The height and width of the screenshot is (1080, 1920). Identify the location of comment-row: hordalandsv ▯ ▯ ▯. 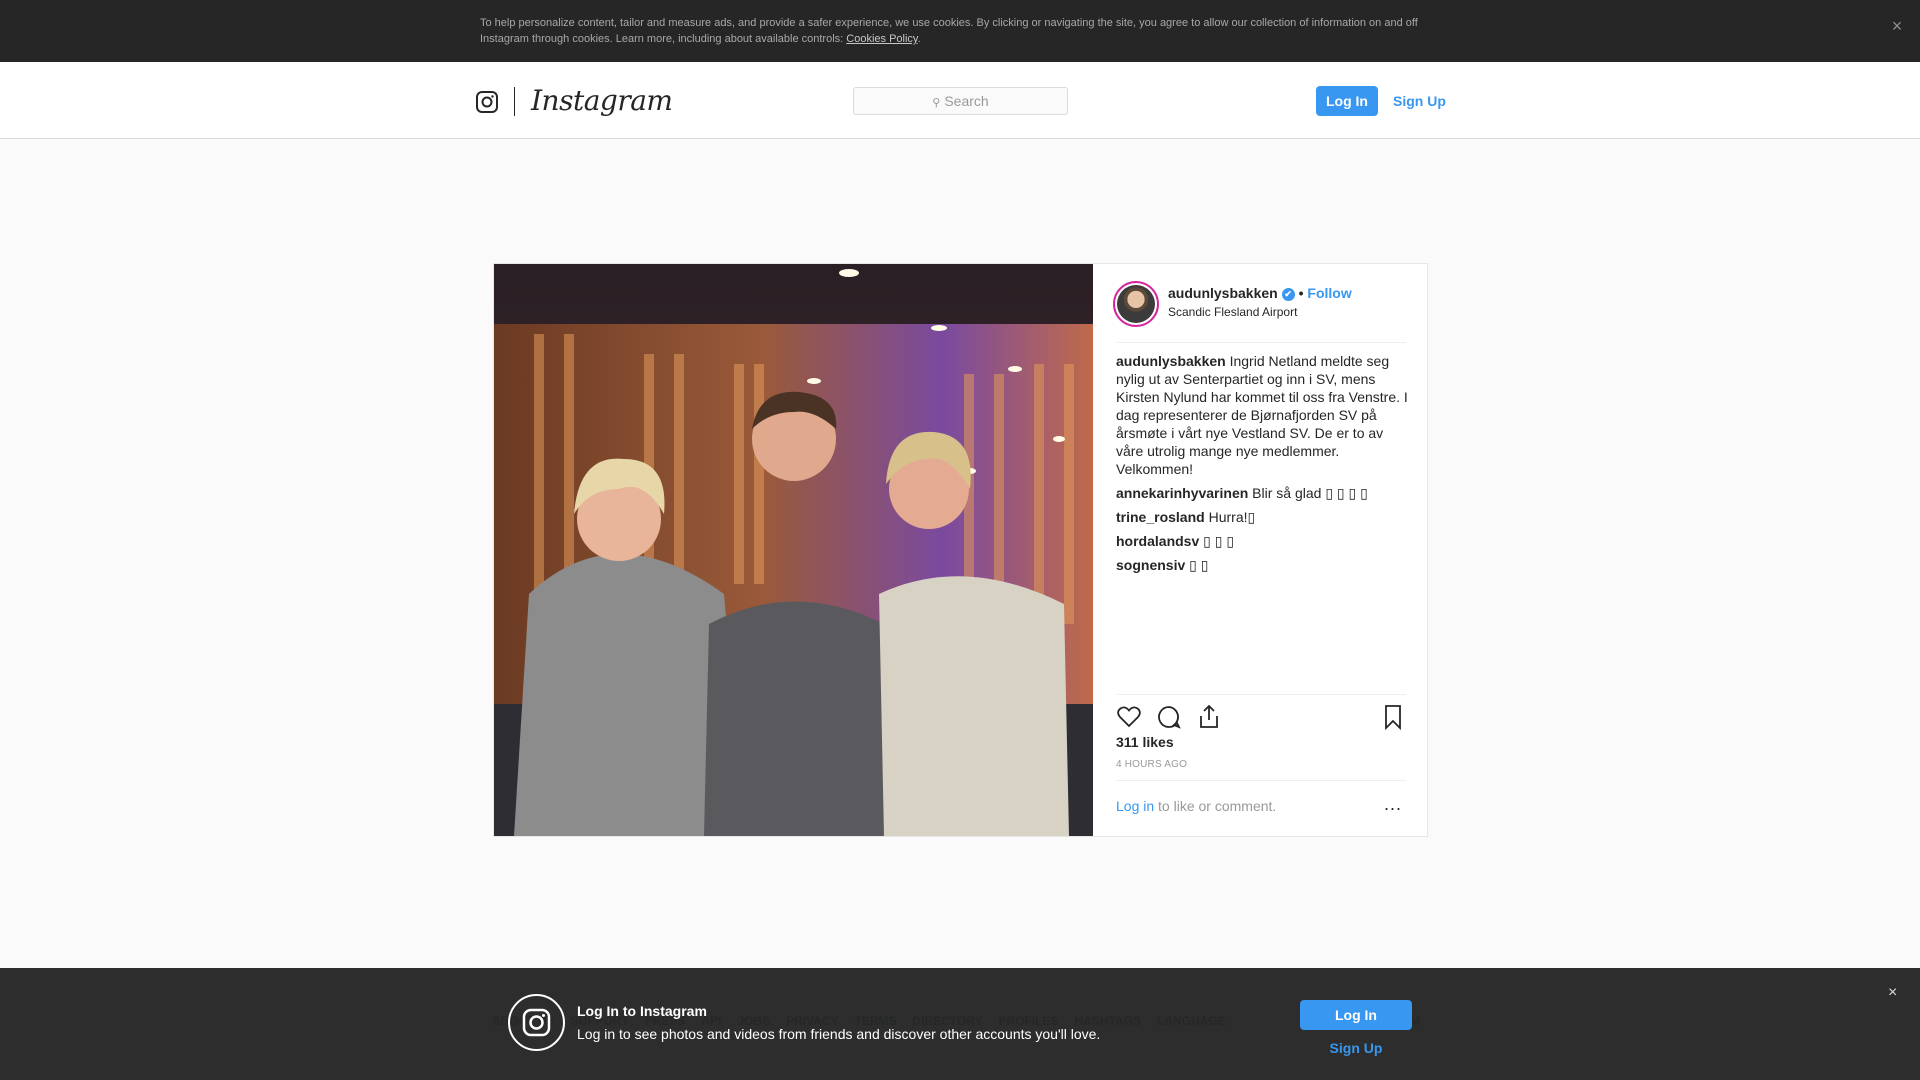
(1263, 541).